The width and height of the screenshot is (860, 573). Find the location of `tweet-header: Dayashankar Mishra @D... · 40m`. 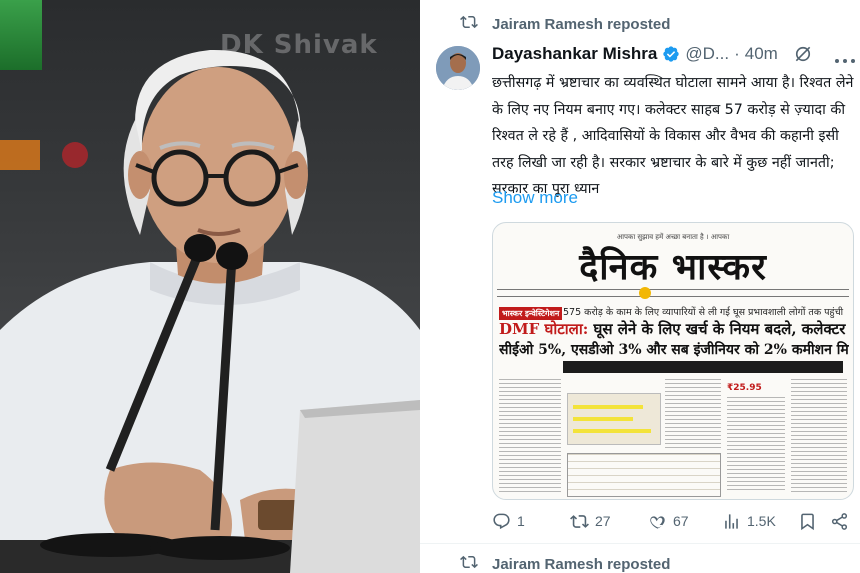

tweet-header: Dayashankar Mishra @D... · 40m is located at coordinates (652, 54).